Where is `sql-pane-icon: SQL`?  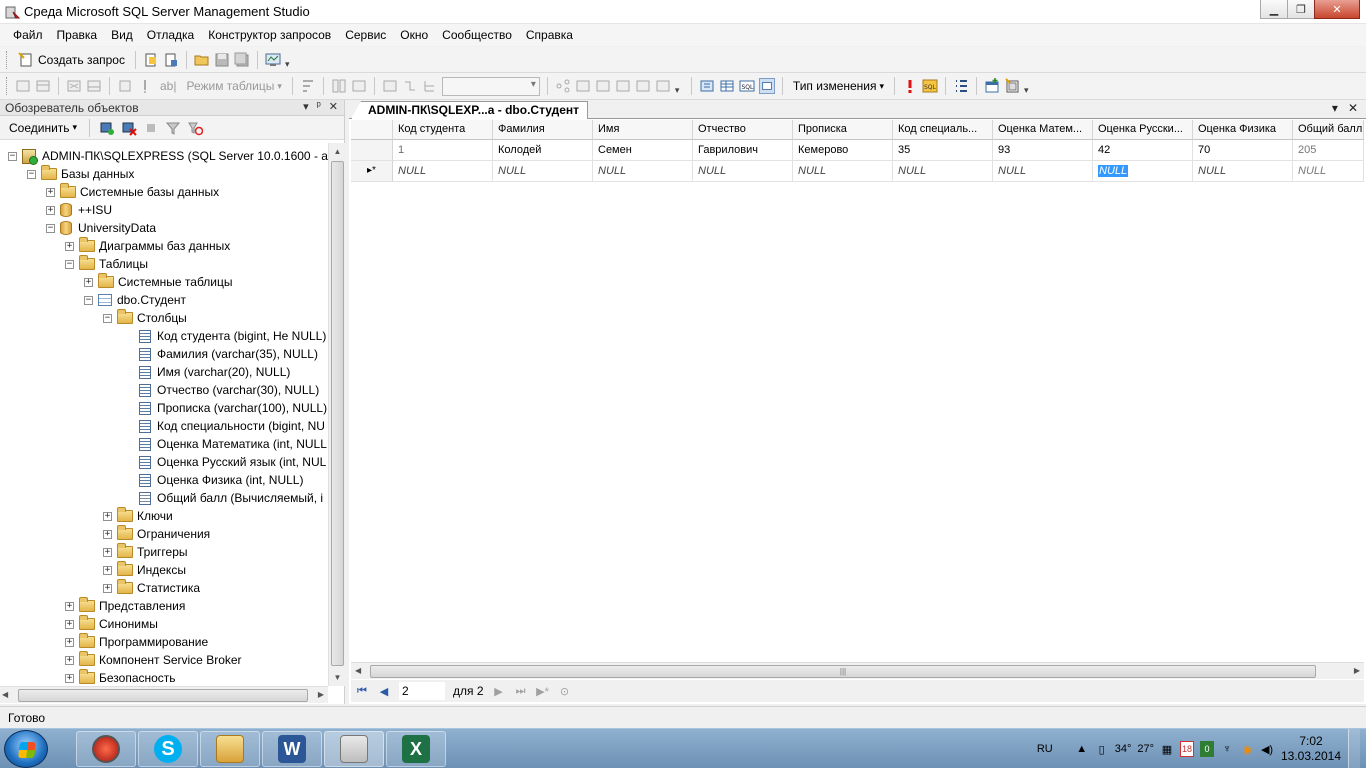 sql-pane-icon: SQL is located at coordinates (747, 86).